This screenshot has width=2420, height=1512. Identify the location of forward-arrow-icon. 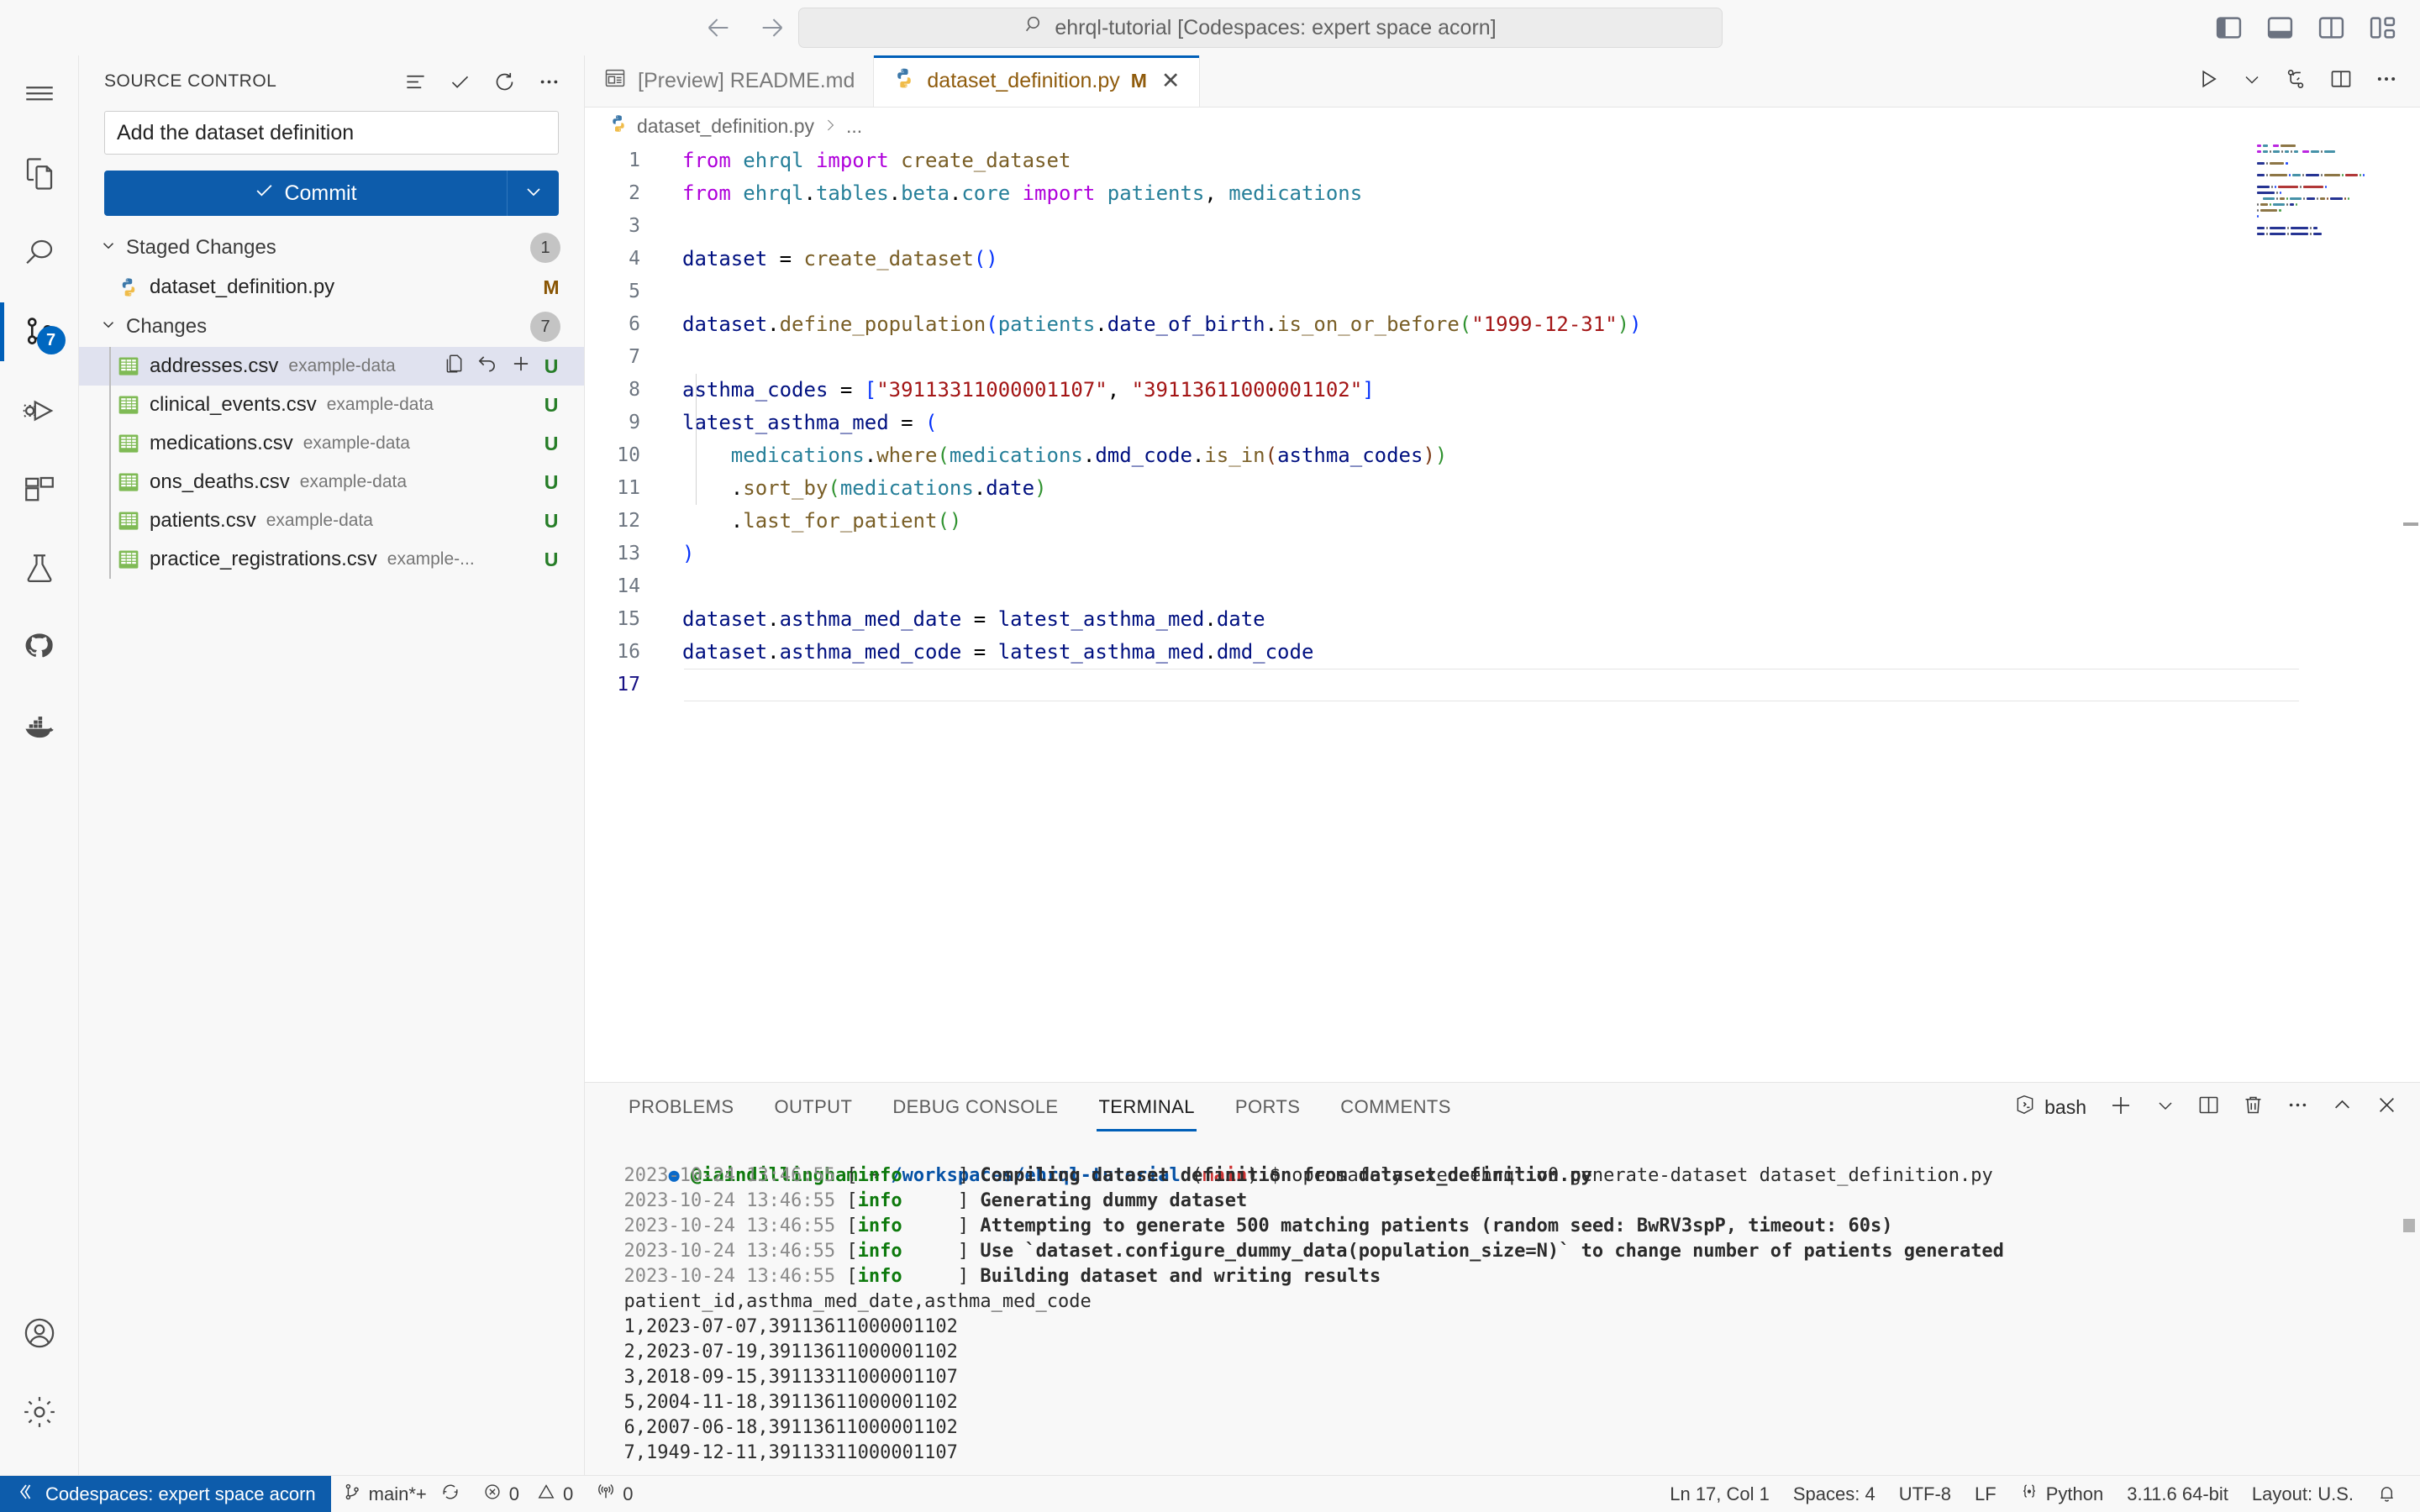
(772, 27).